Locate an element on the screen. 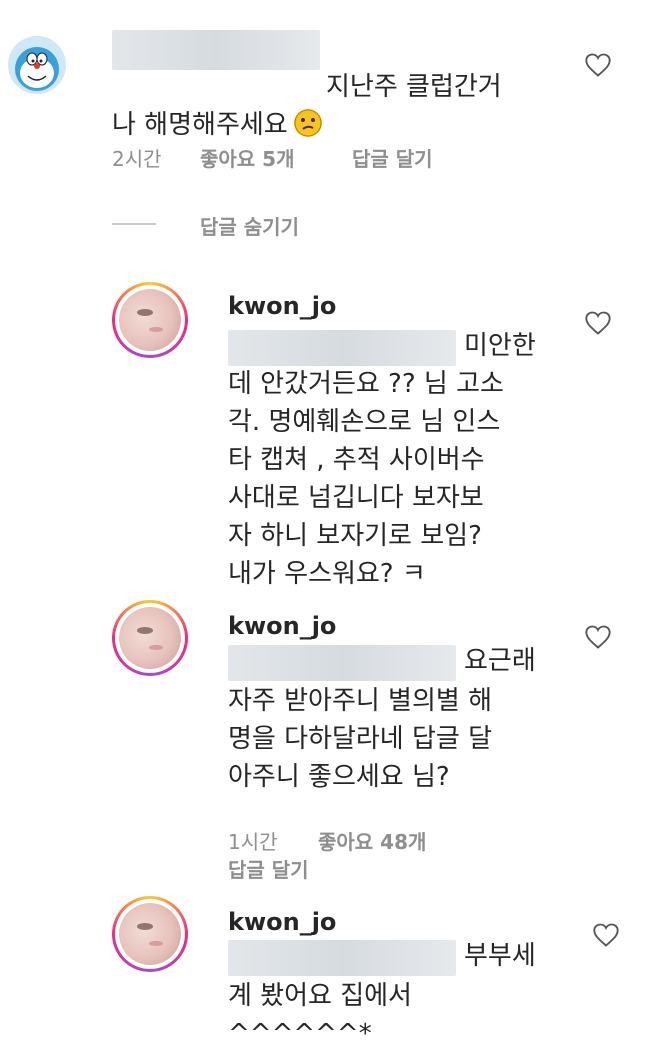 The image size is (658, 1063). confused-face-emoji-icon is located at coordinates (307, 123).